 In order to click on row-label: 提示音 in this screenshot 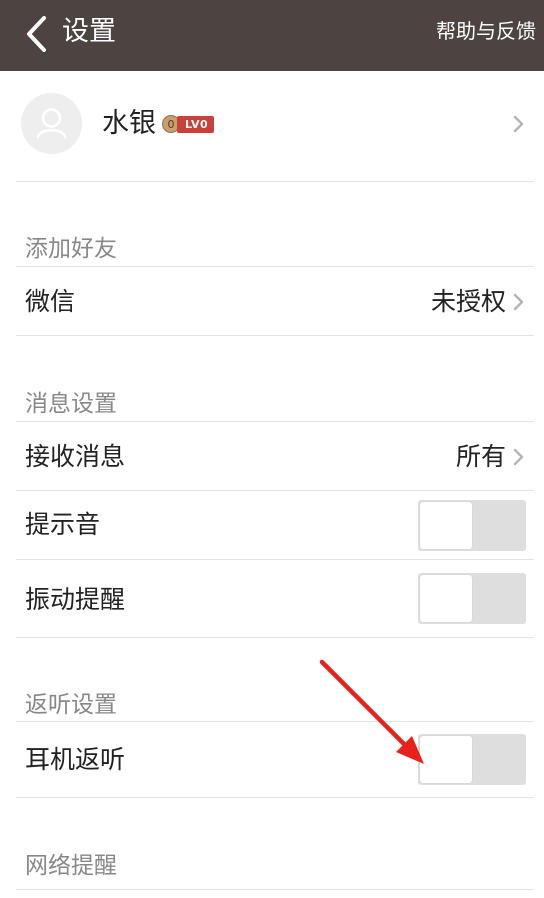, I will do `click(63, 524)`.